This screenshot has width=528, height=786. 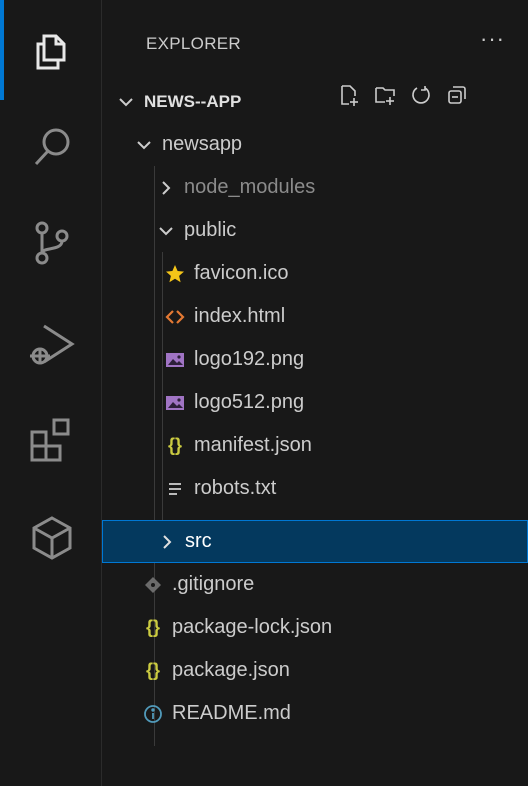 What do you see at coordinates (315, 488) in the screenshot?
I see `tree-file-robots: robots.txt` at bounding box center [315, 488].